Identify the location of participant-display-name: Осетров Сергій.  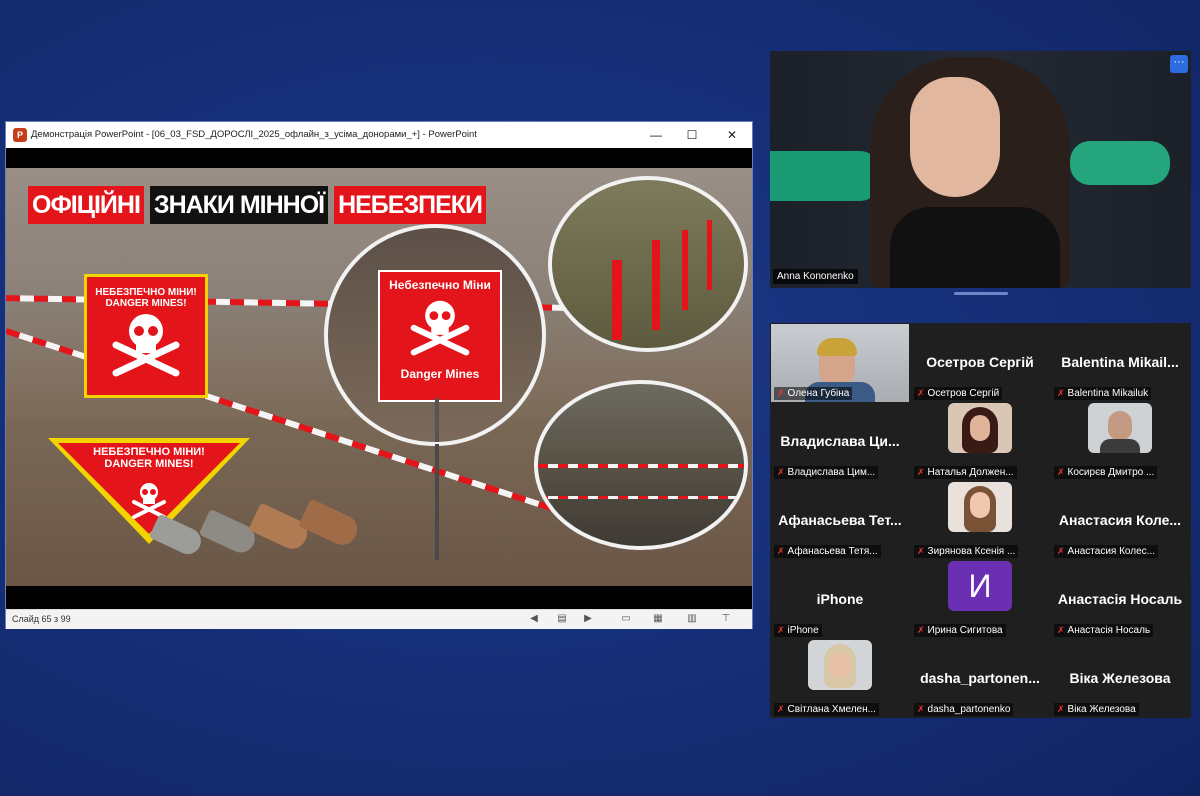
(980, 362).